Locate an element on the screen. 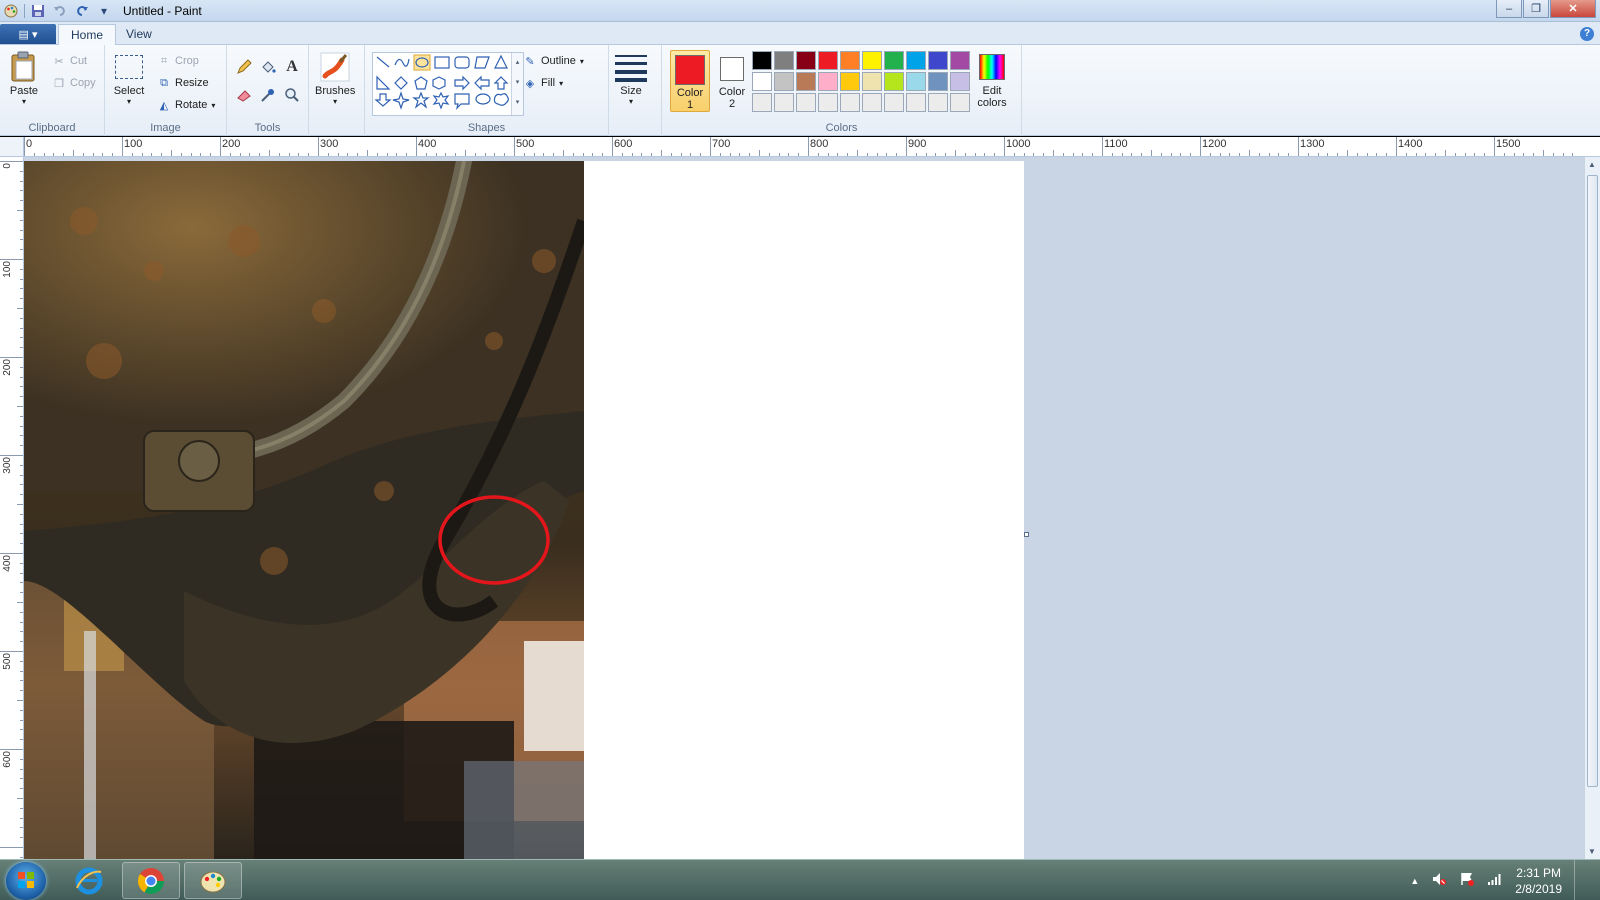  pencil-icon is located at coordinates (244, 67).